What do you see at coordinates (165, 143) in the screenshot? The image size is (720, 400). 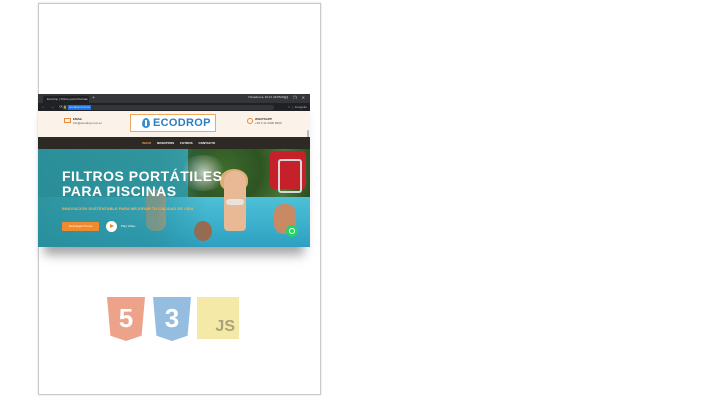 I see `nav-item-nosotros: NOSOTROS` at bounding box center [165, 143].